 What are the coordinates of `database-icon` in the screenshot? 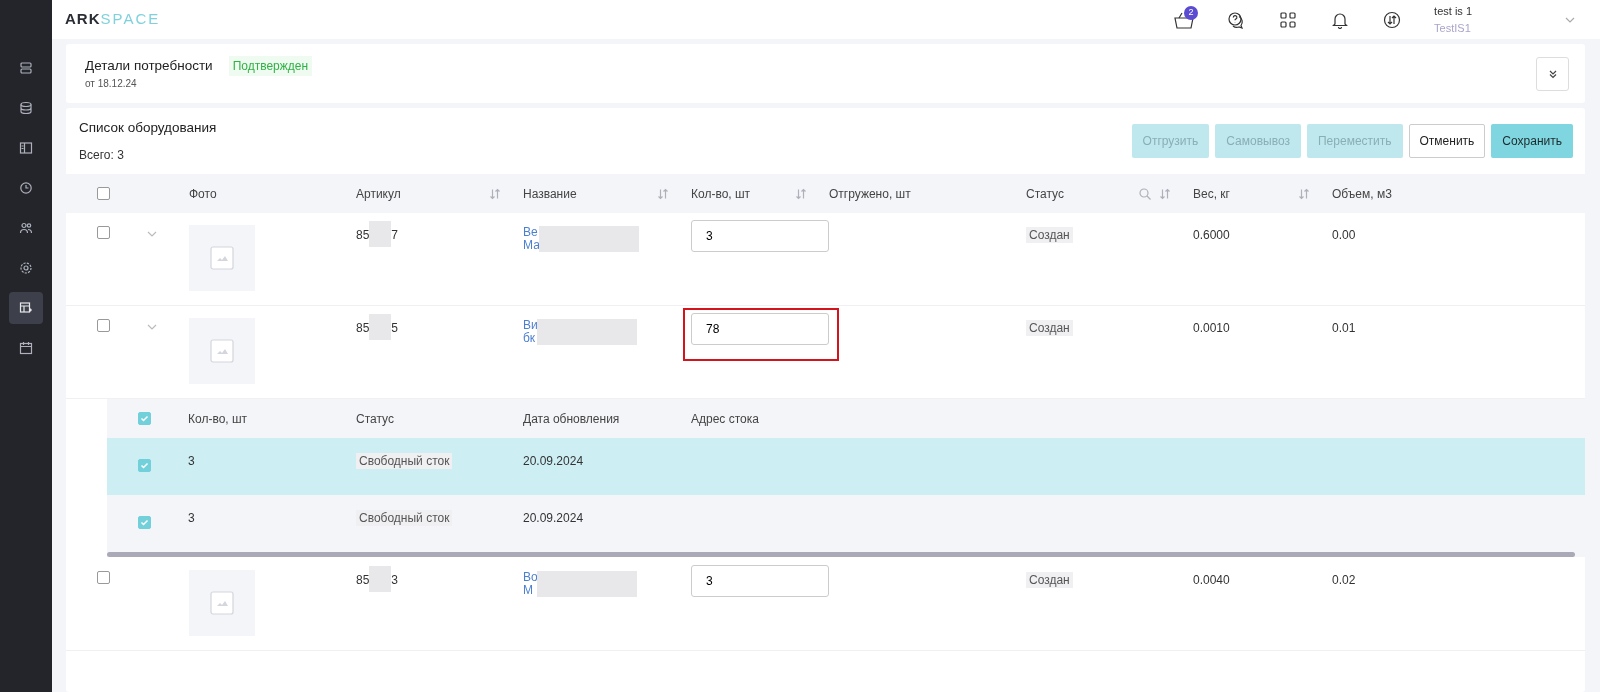 It's located at (26, 108).